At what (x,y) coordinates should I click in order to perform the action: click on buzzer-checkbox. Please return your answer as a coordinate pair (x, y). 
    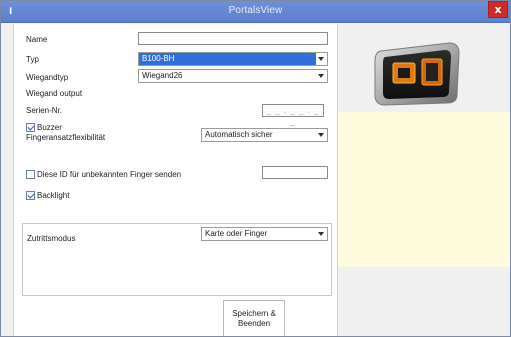
    Looking at the image, I should click on (30, 127).